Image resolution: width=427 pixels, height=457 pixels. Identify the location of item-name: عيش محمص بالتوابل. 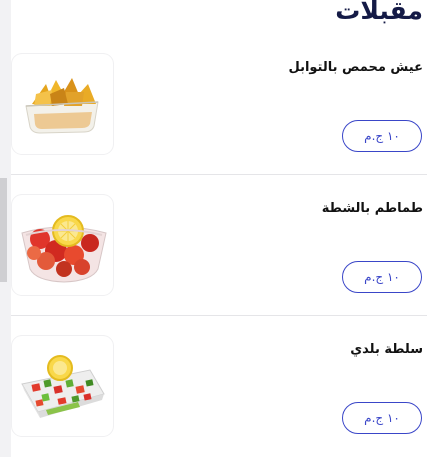
(355, 67).